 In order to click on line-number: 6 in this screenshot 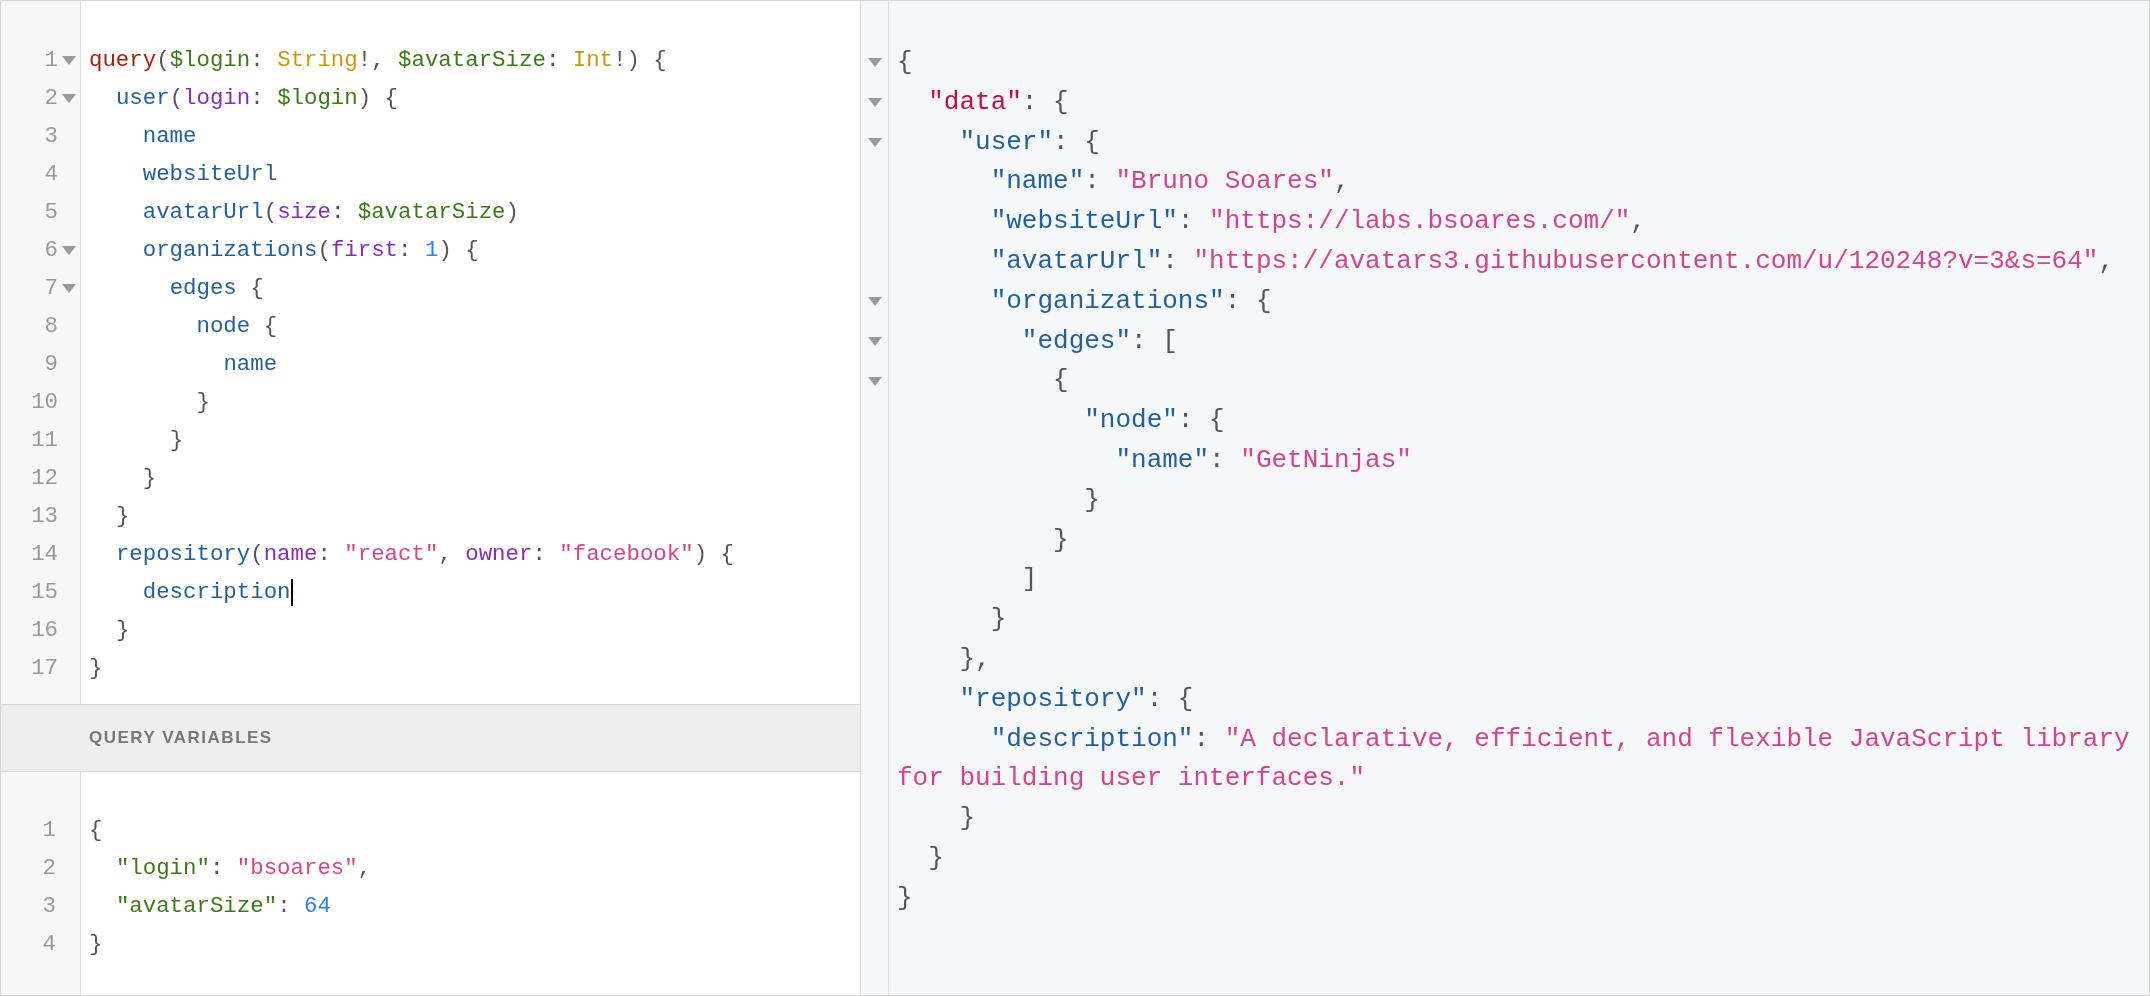, I will do `click(51, 250)`.